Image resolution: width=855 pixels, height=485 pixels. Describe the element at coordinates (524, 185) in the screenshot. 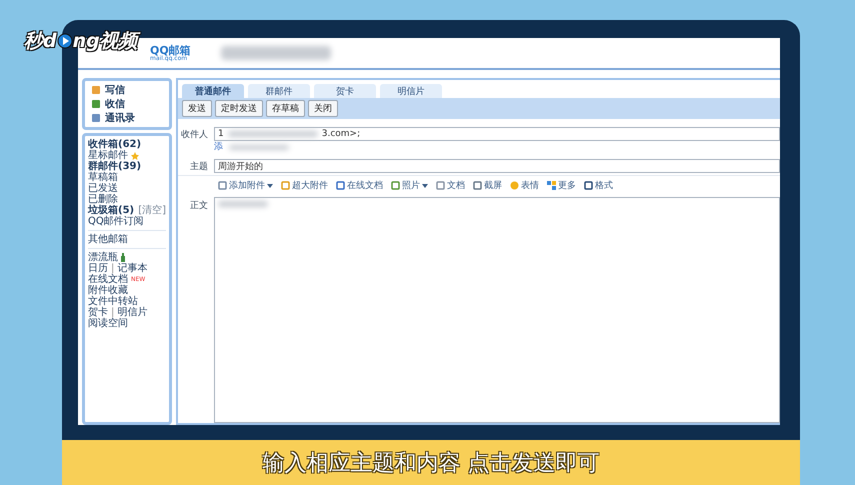

I see `toolbar-item: 表情` at that location.